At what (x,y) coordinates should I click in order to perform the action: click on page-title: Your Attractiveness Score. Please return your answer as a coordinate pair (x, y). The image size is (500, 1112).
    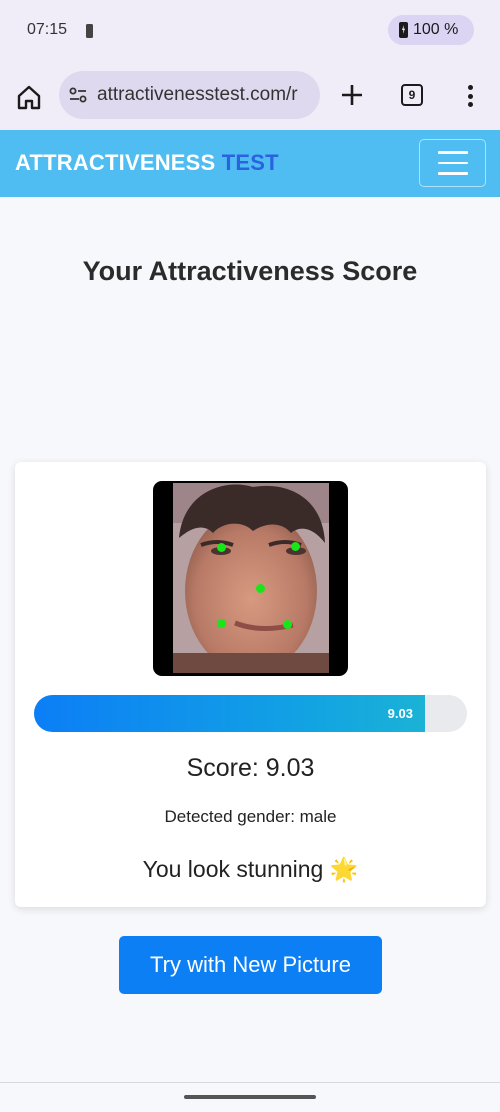
    Looking at the image, I should click on (250, 271).